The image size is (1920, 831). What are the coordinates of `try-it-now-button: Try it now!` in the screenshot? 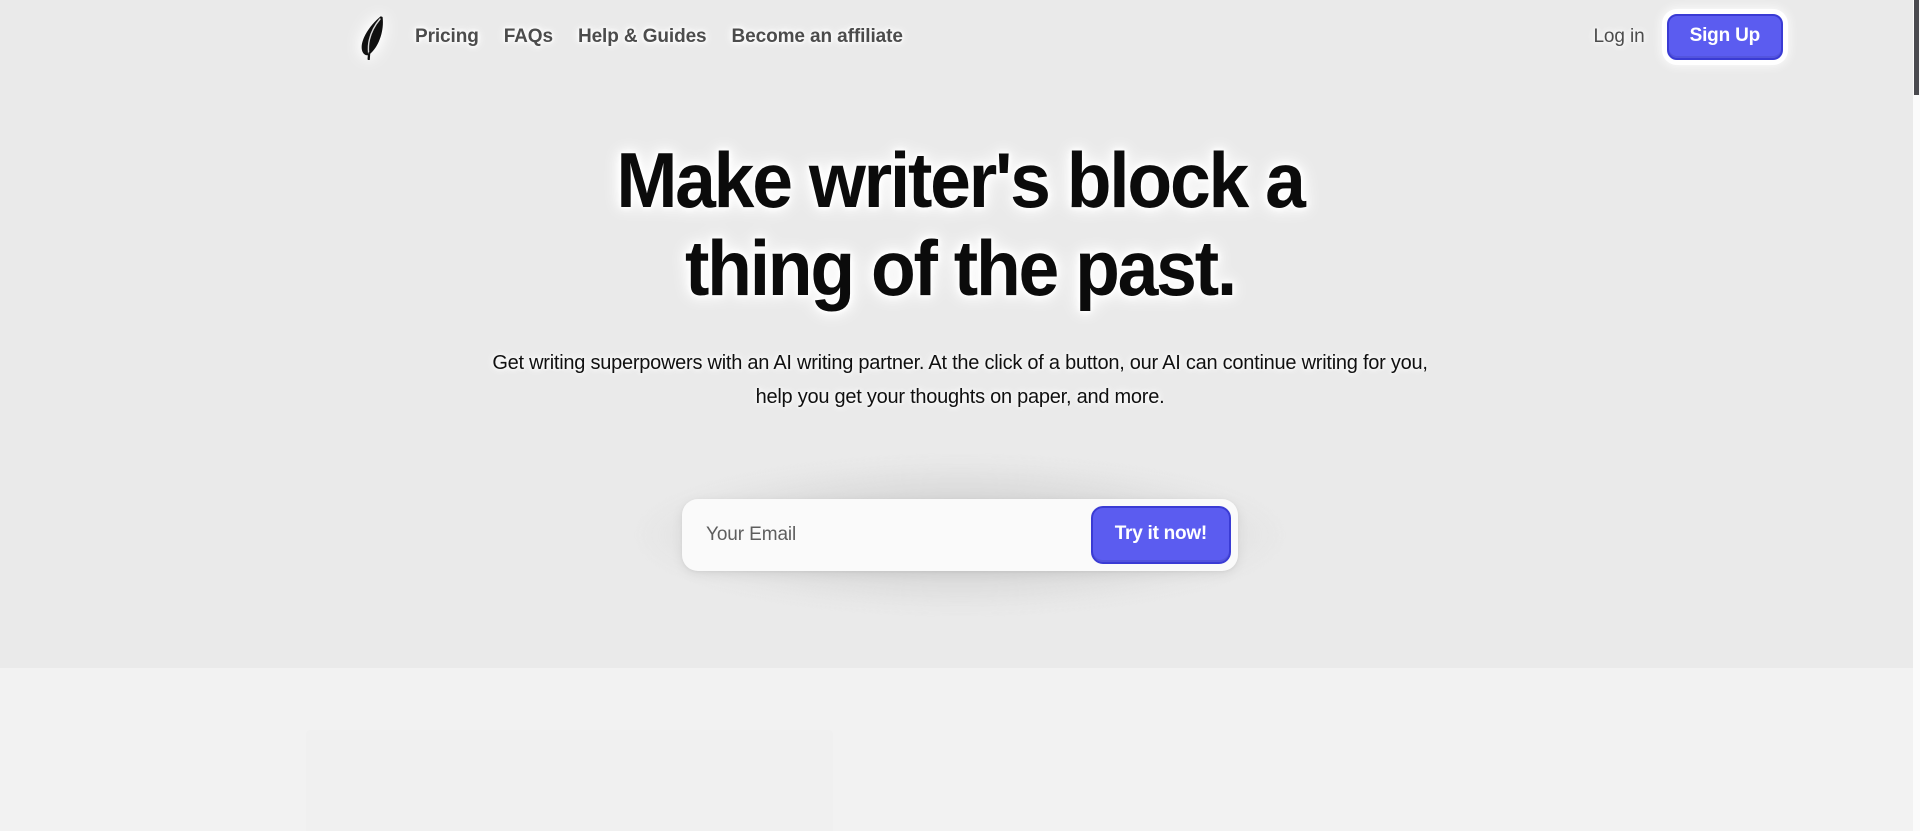 It's located at (1160, 535).